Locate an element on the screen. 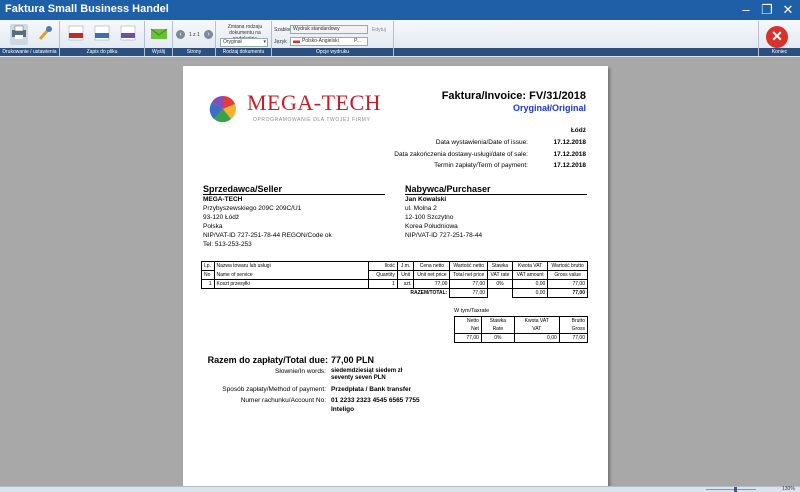 The height and width of the screenshot is (492, 800). save-jpg-button is located at coordinates (128, 34).